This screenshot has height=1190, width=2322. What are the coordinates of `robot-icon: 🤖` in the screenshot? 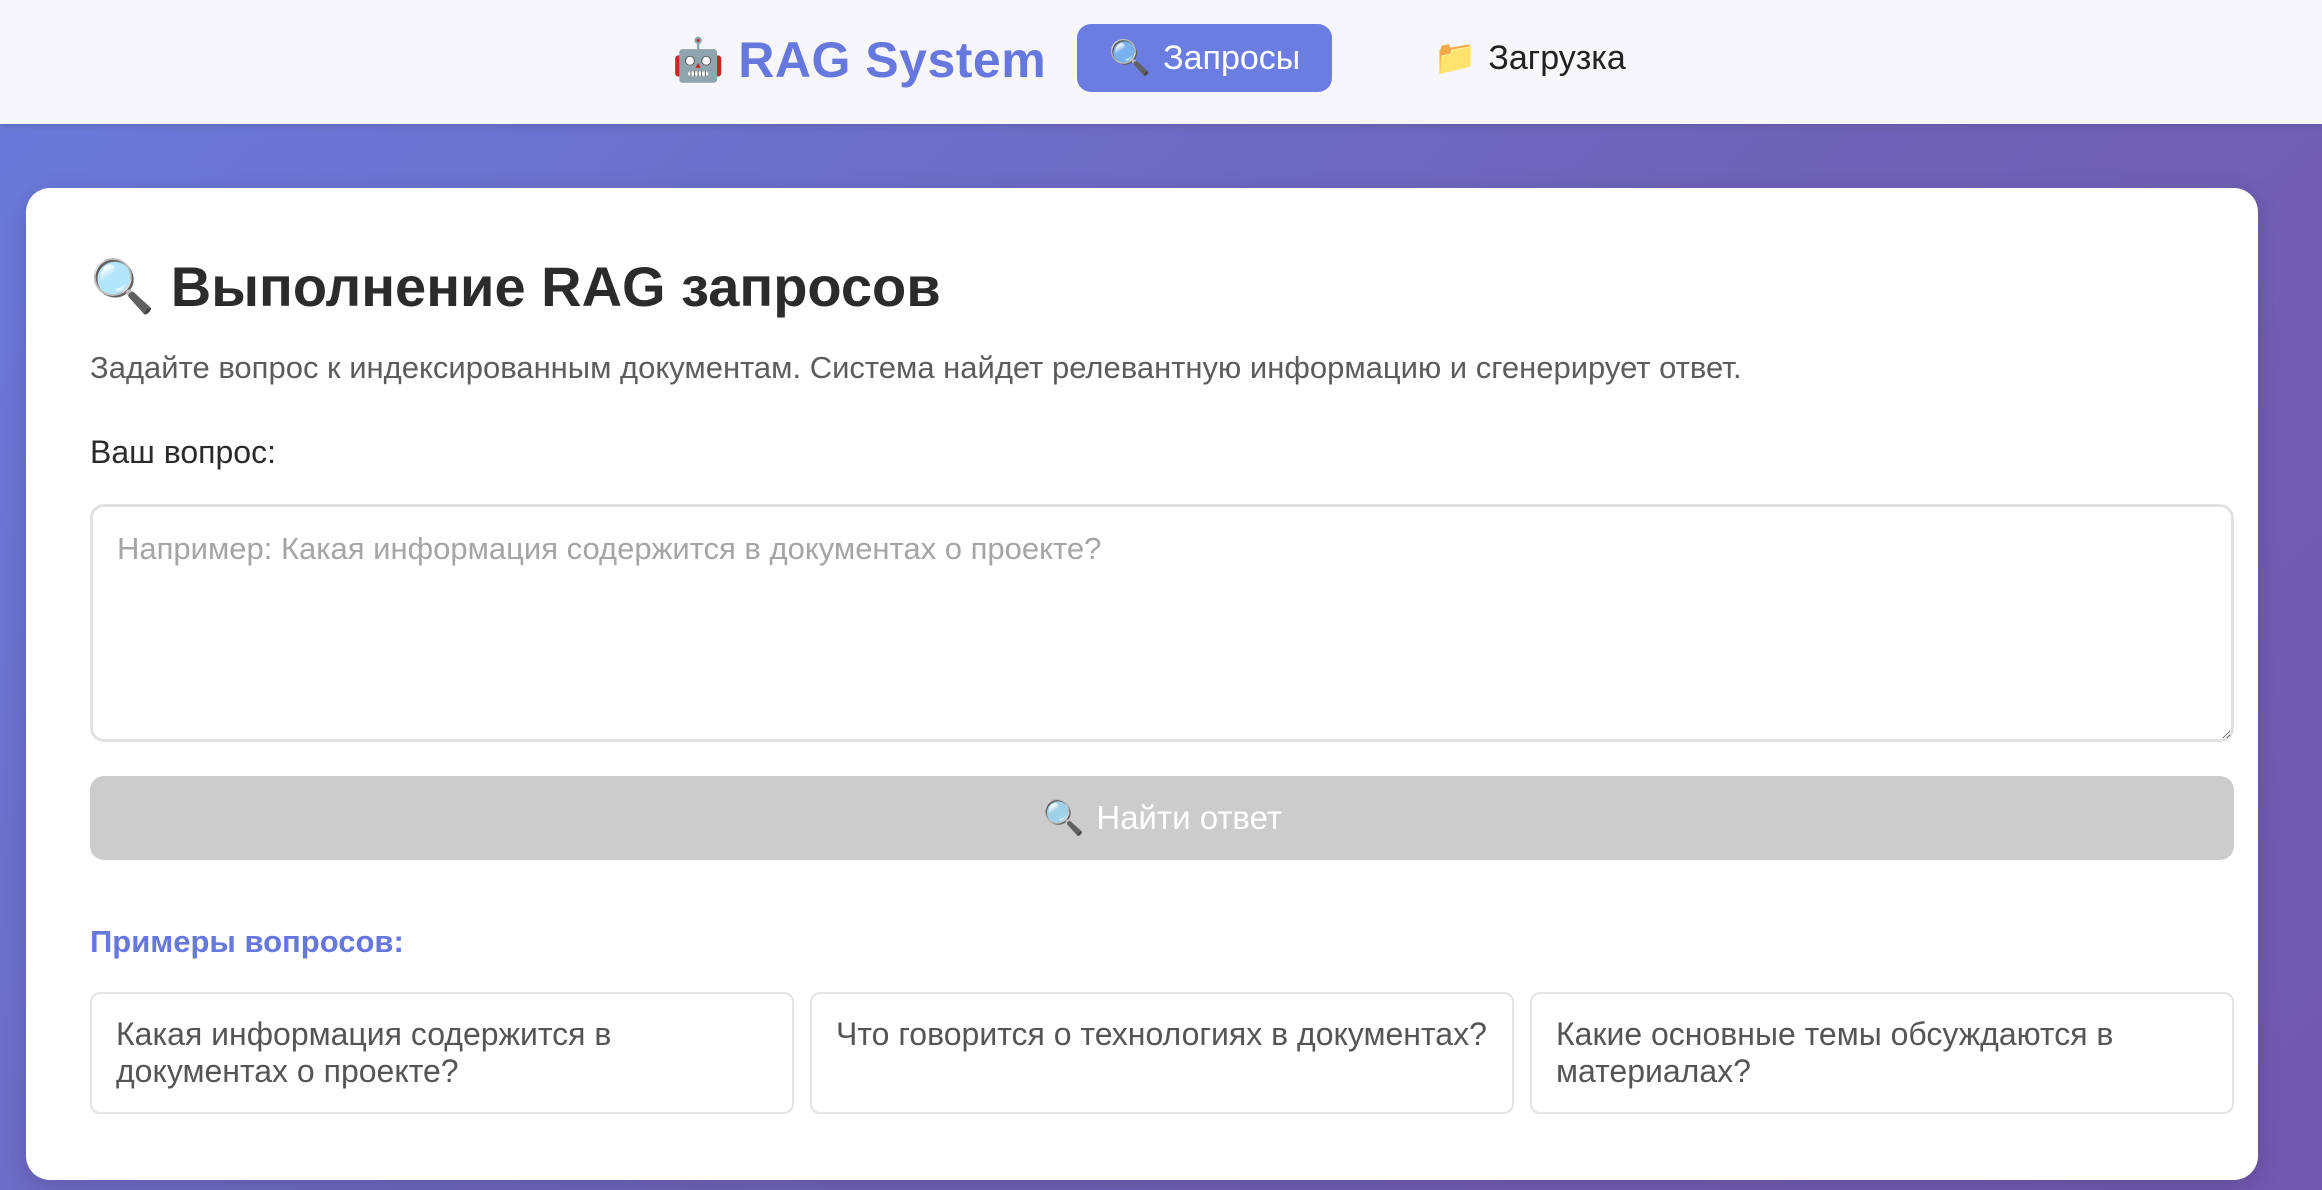 It's located at (698, 59).